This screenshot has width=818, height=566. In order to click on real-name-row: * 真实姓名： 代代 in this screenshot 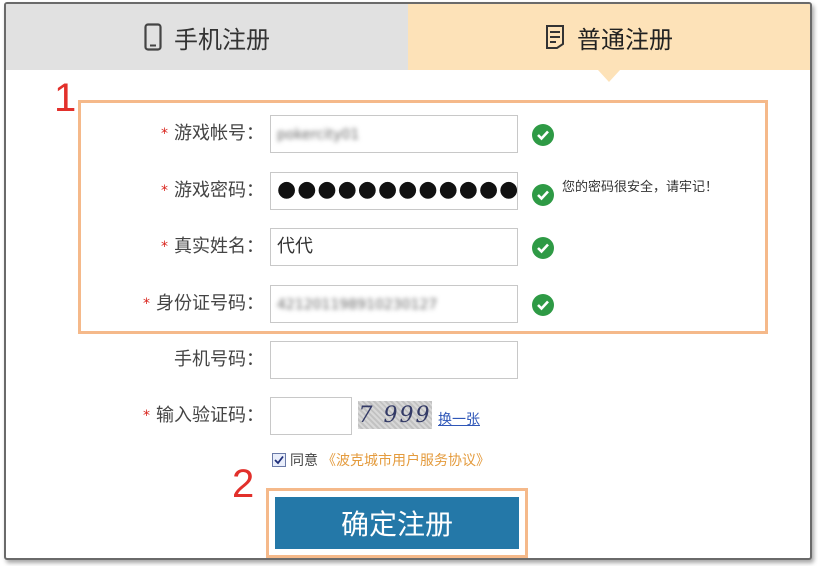, I will do `click(408, 247)`.